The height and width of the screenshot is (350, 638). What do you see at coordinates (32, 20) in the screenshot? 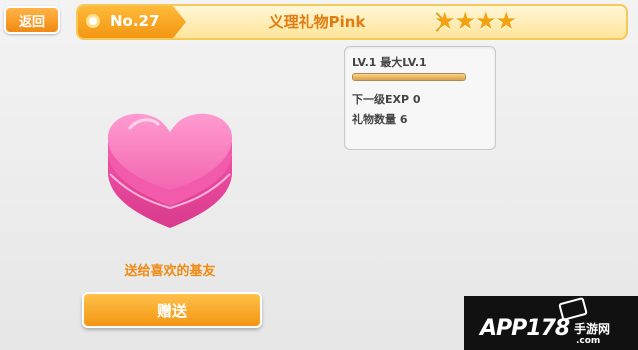
I see `back-button: 返回` at bounding box center [32, 20].